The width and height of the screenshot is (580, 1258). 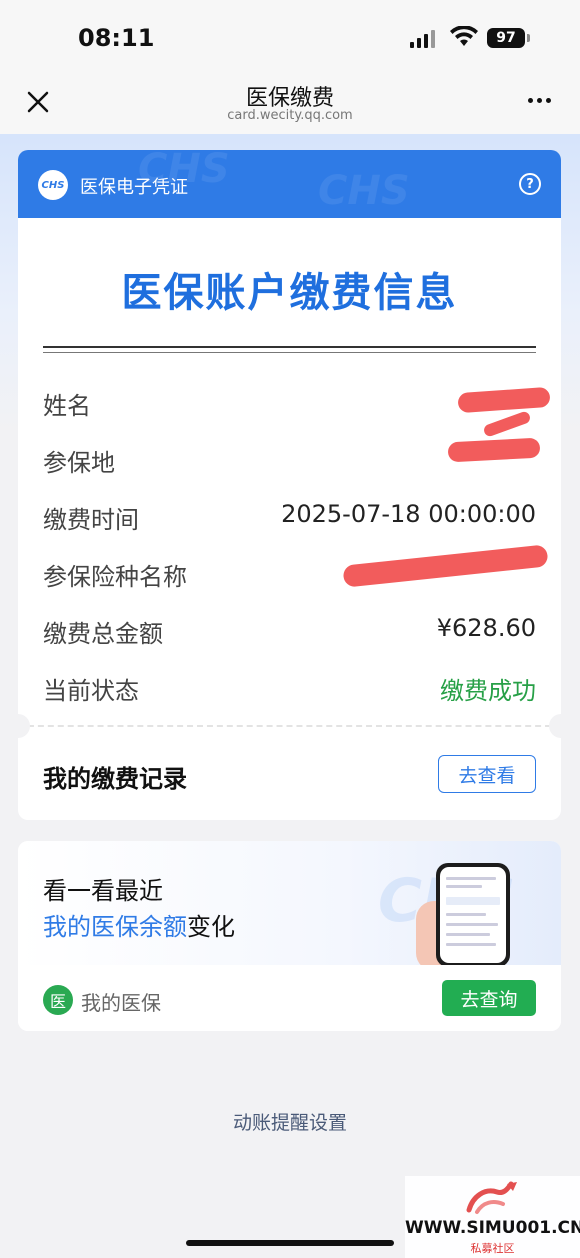 What do you see at coordinates (492, 1217) in the screenshot?
I see `site-watermark: WWW.SIMU001.CN 私募社区` at bounding box center [492, 1217].